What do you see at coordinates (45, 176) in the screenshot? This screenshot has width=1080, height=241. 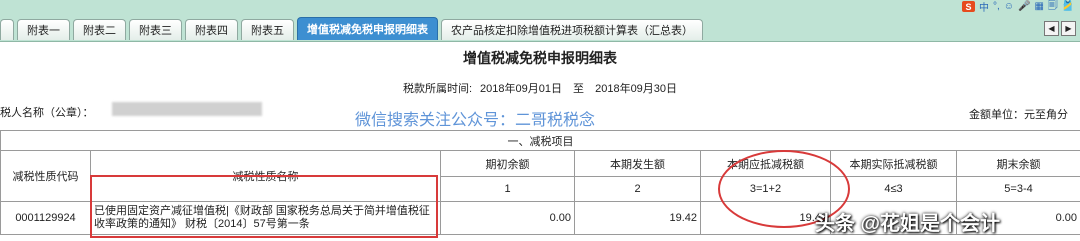 I see `header-code: 减税性质代码` at bounding box center [45, 176].